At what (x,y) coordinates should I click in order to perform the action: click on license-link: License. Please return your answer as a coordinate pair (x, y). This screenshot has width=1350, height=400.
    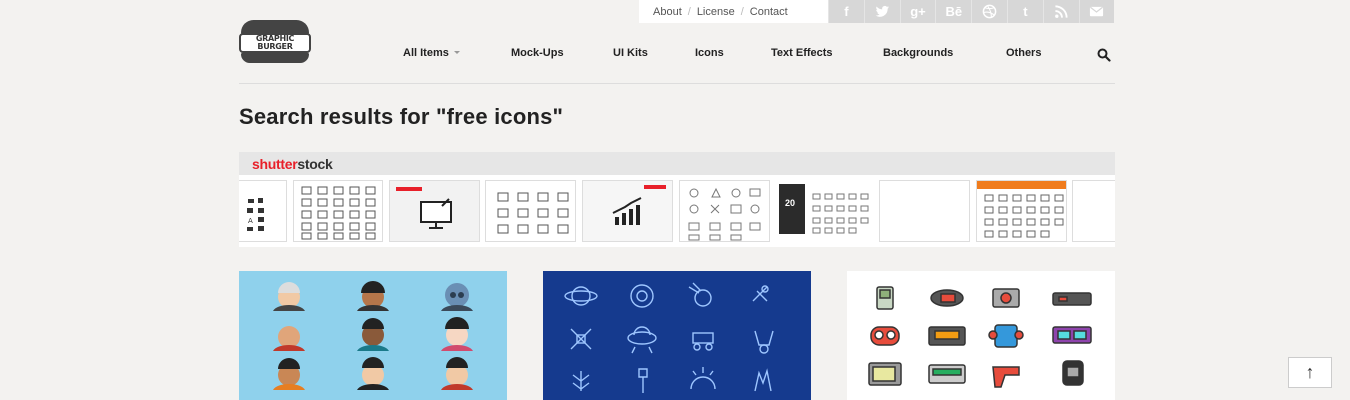
    Looking at the image, I should click on (716, 12).